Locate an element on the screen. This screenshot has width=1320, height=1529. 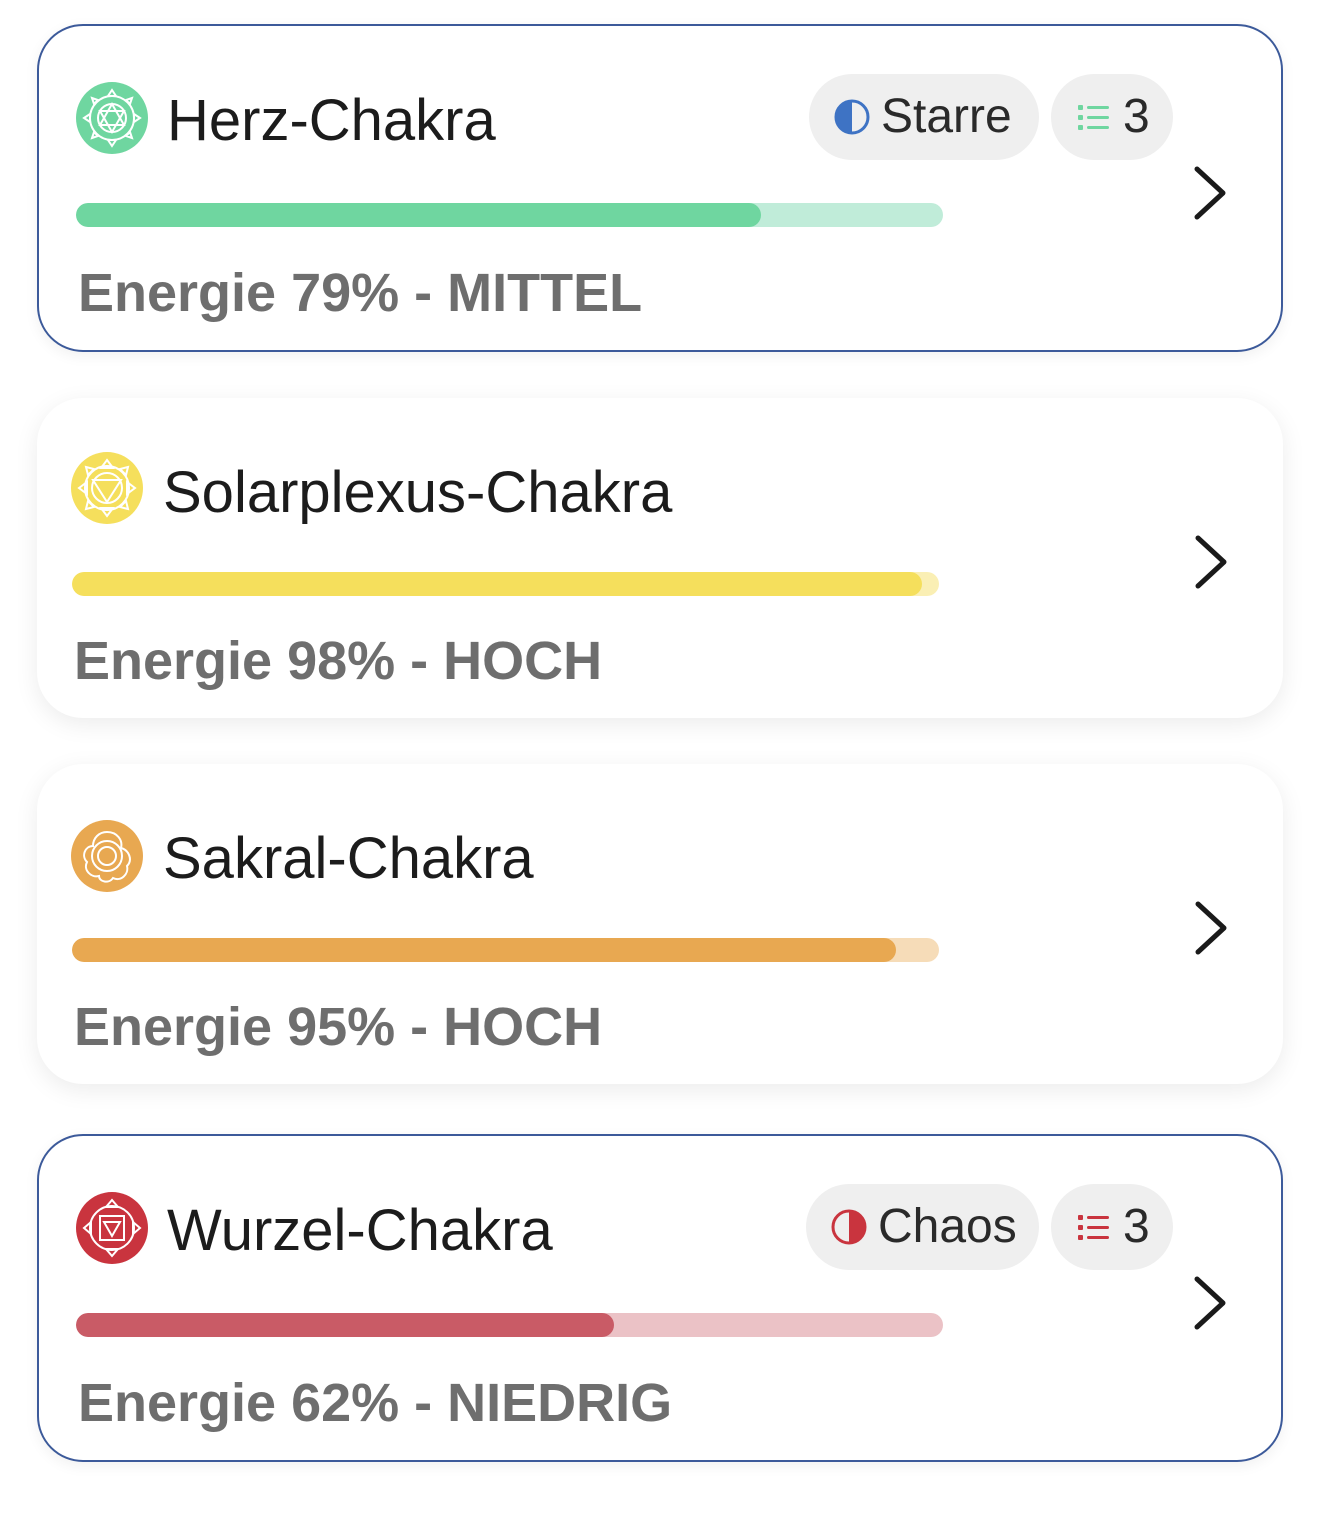
heart-chakra-icon is located at coordinates (112, 118).